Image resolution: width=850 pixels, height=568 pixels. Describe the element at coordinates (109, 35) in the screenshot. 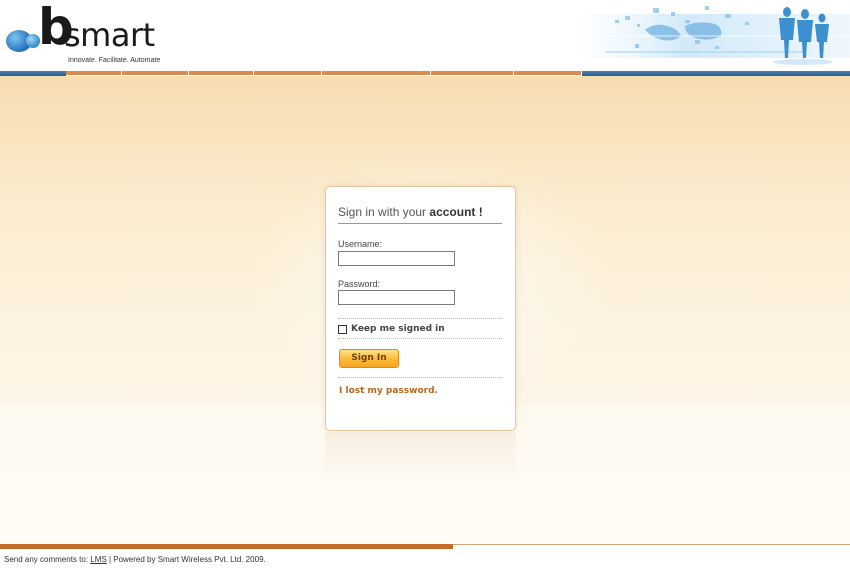

I see `logo-wordmark: smart` at that location.